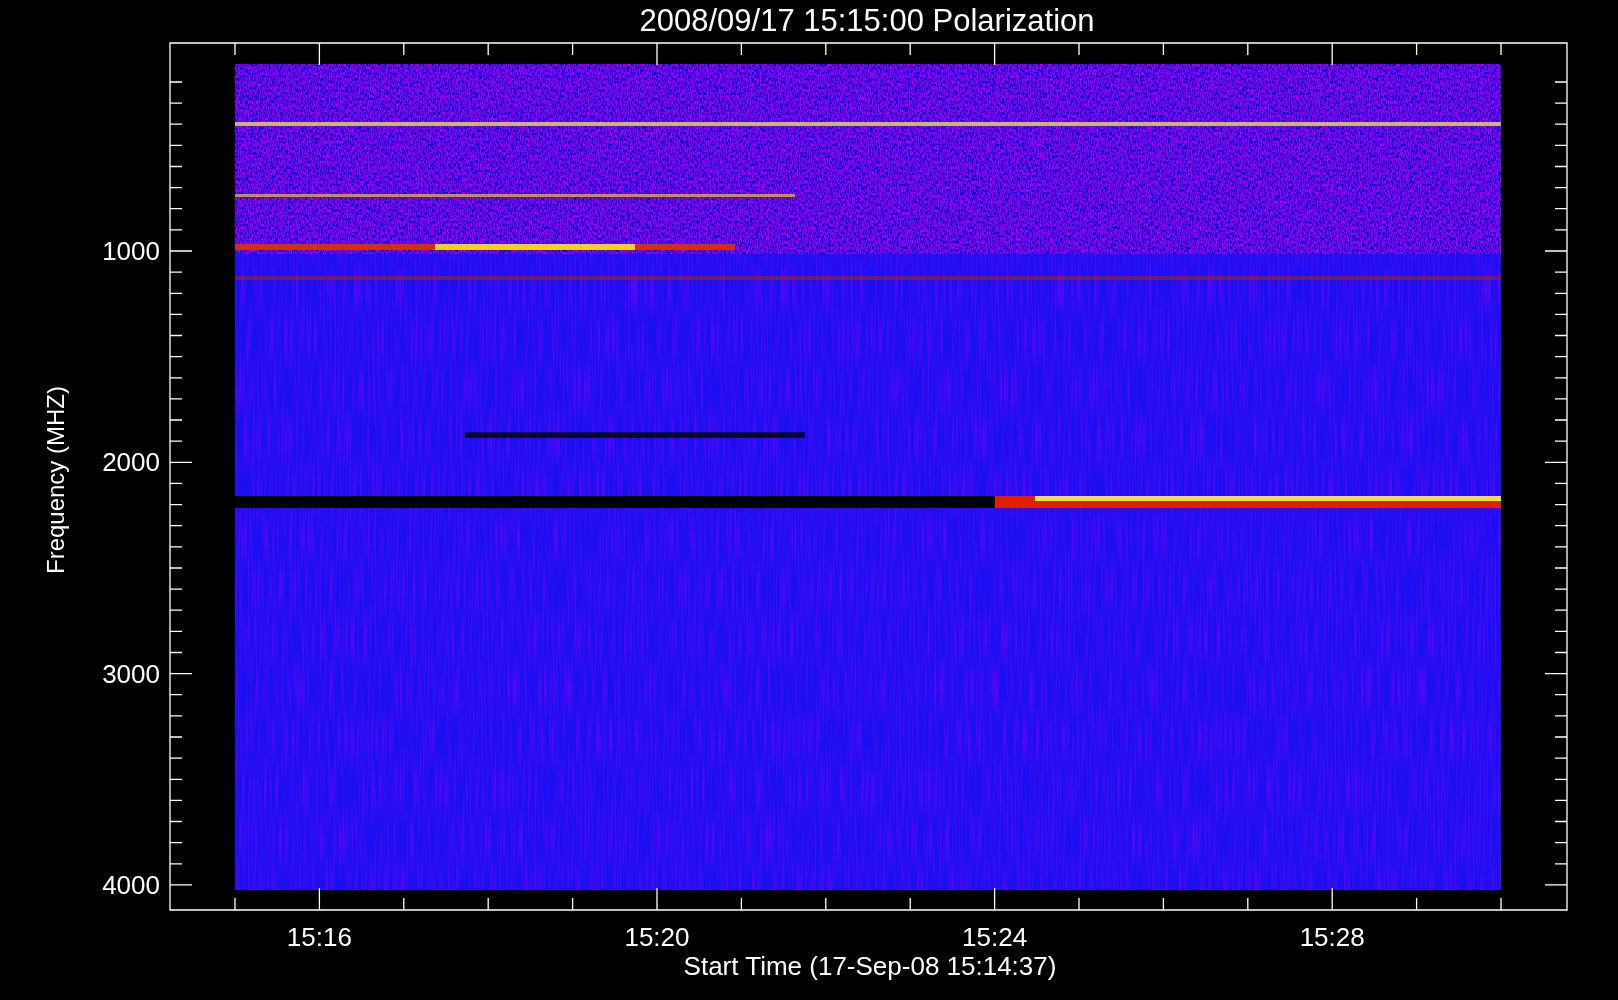 The width and height of the screenshot is (1618, 1000). I want to click on tick-label: 4000, so click(131, 884).